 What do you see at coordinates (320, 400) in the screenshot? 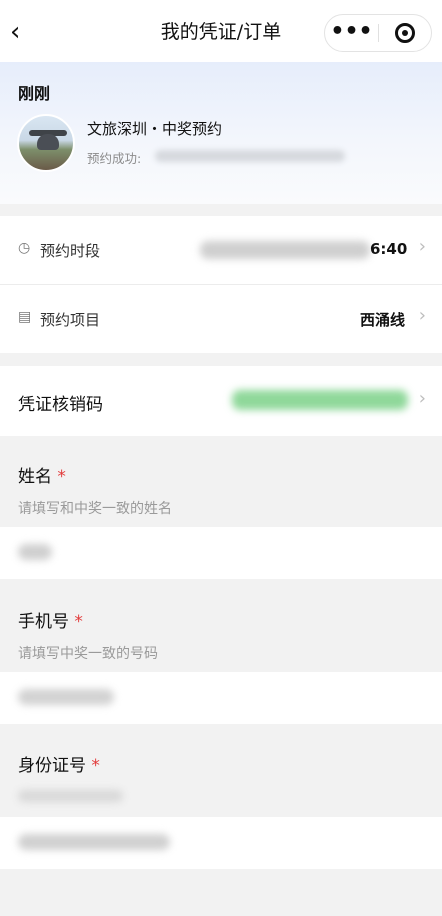
I see `redacted-voucher-code` at bounding box center [320, 400].